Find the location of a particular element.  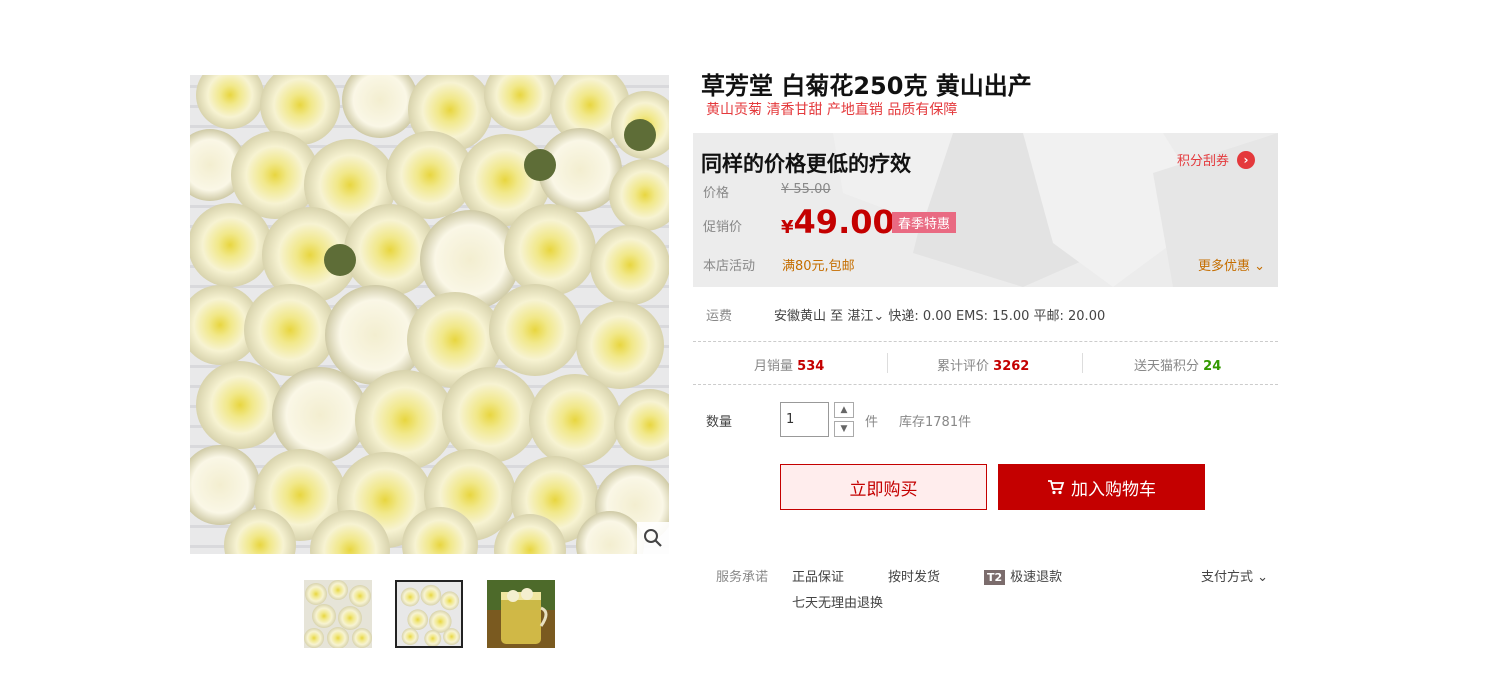

review-count-value: 3262 is located at coordinates (1011, 366).